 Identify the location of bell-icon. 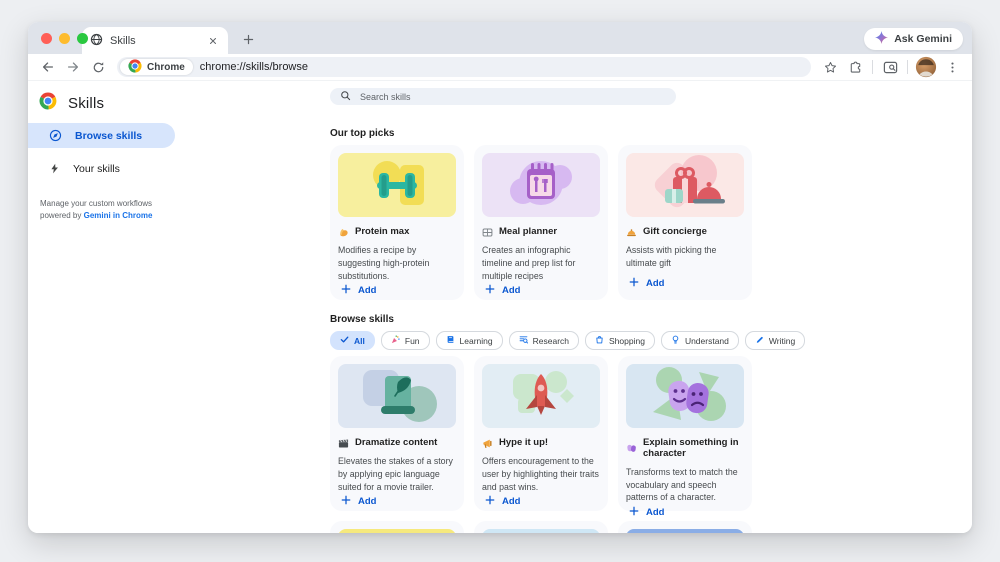
(631, 232).